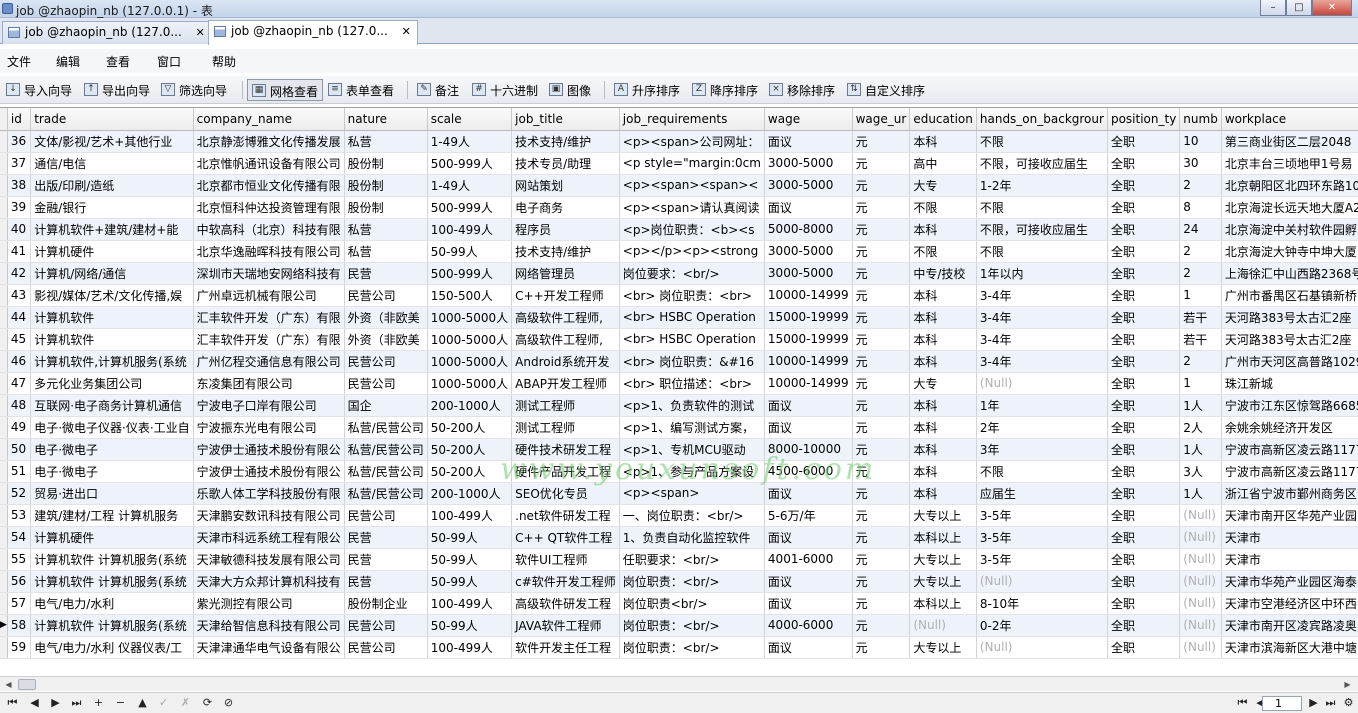 This screenshot has height=713, width=1358. I want to click on cell-job-requirements: <p>岗位职责：<b><s, so click(692, 229).